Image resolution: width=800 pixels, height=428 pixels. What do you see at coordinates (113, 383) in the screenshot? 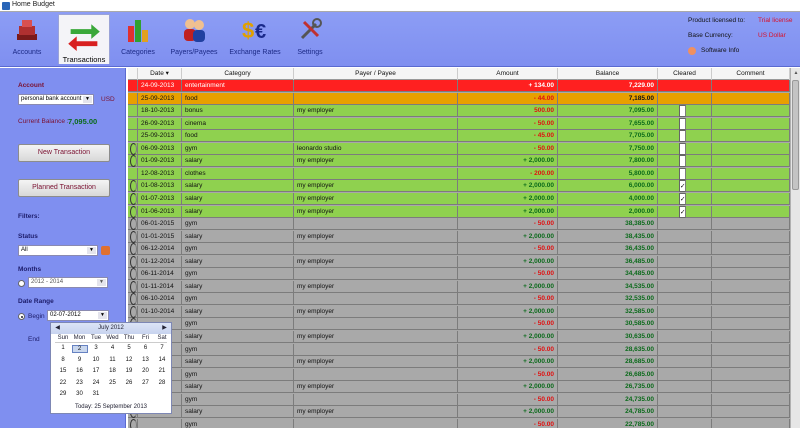
I see `calendar-day: 25` at bounding box center [113, 383].